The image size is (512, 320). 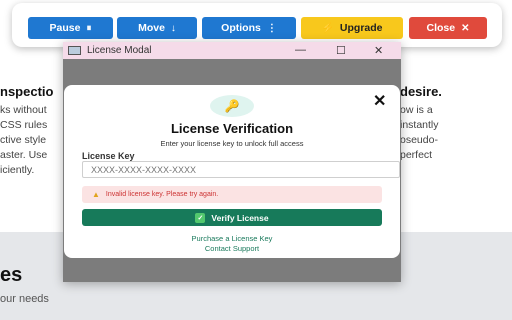 What do you see at coordinates (108, 156) in the screenshot?
I see `license-key-label: License Key` at bounding box center [108, 156].